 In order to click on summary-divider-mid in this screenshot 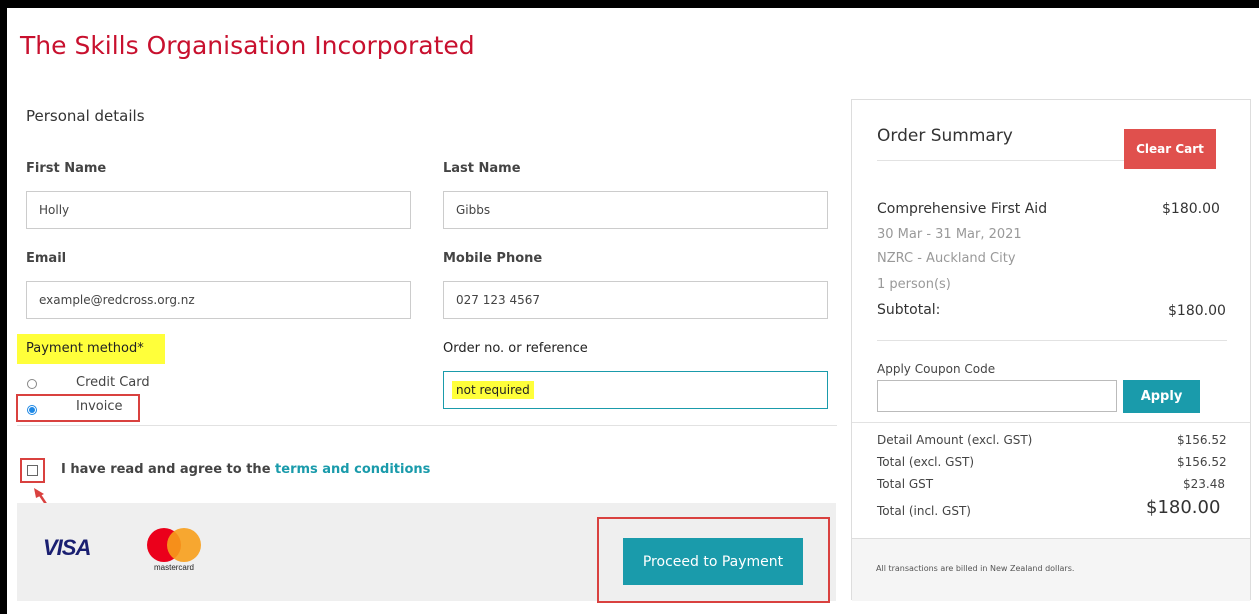, I will do `click(1052, 340)`.